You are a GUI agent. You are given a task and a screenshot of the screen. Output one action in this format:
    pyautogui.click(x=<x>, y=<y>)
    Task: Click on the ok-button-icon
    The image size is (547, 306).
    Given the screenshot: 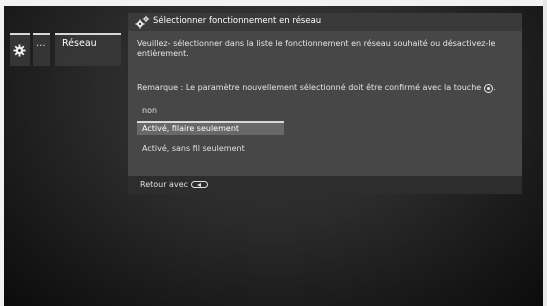 What is the action you would take?
    pyautogui.click(x=489, y=88)
    